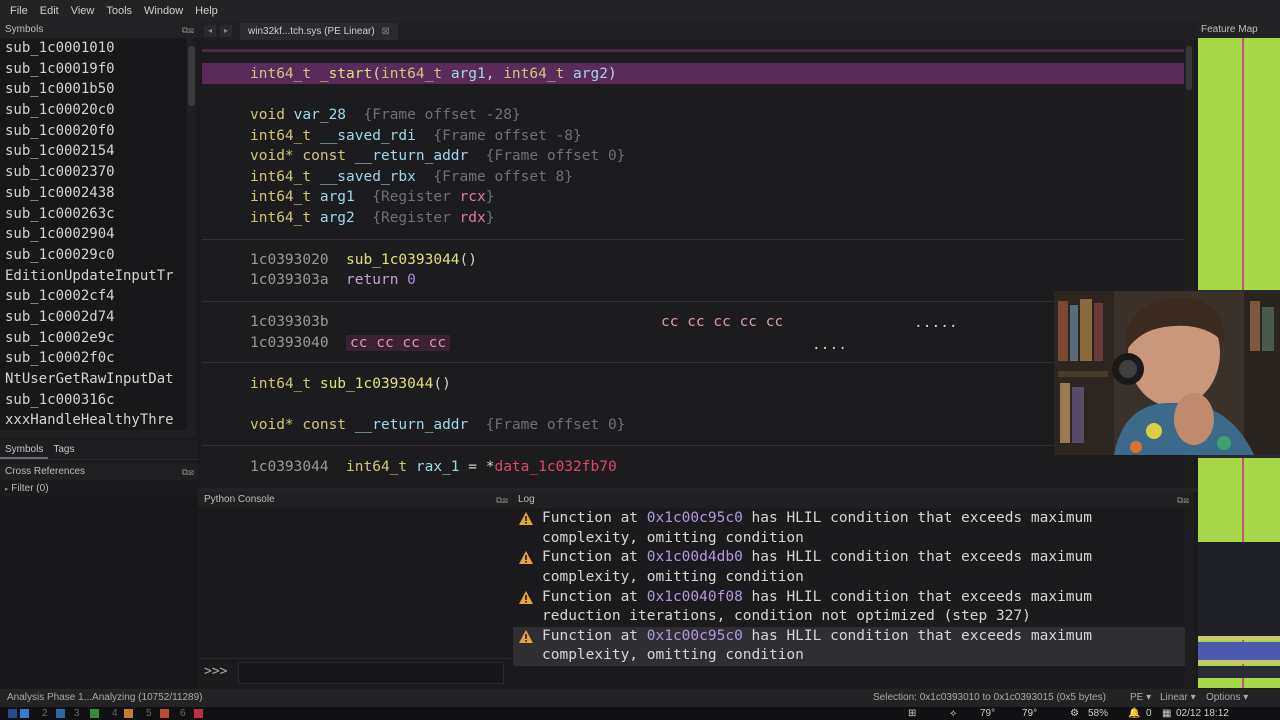 Image resolution: width=1280 pixels, height=720 pixels. What do you see at coordinates (722, 322) in the screenshot?
I see `padding-bytes: cc cc cc cc cc` at bounding box center [722, 322].